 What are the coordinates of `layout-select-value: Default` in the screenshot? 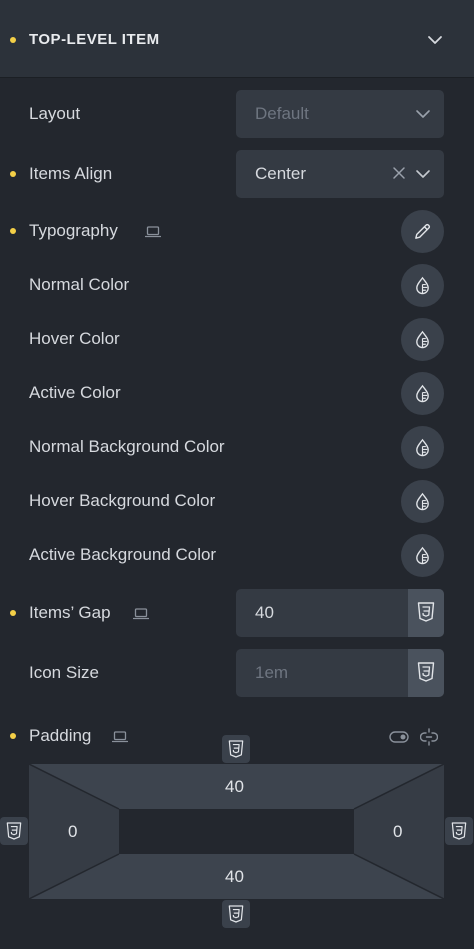 It's located at (282, 113).